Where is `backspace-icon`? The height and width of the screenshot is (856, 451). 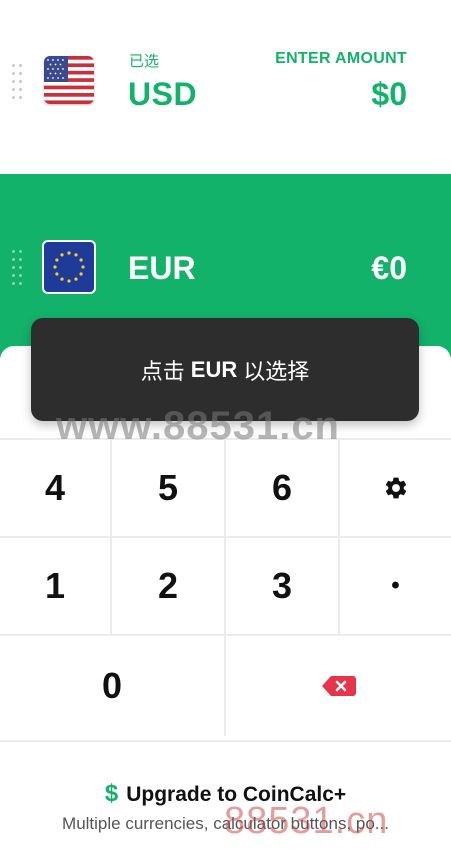 backspace-icon is located at coordinates (338, 686).